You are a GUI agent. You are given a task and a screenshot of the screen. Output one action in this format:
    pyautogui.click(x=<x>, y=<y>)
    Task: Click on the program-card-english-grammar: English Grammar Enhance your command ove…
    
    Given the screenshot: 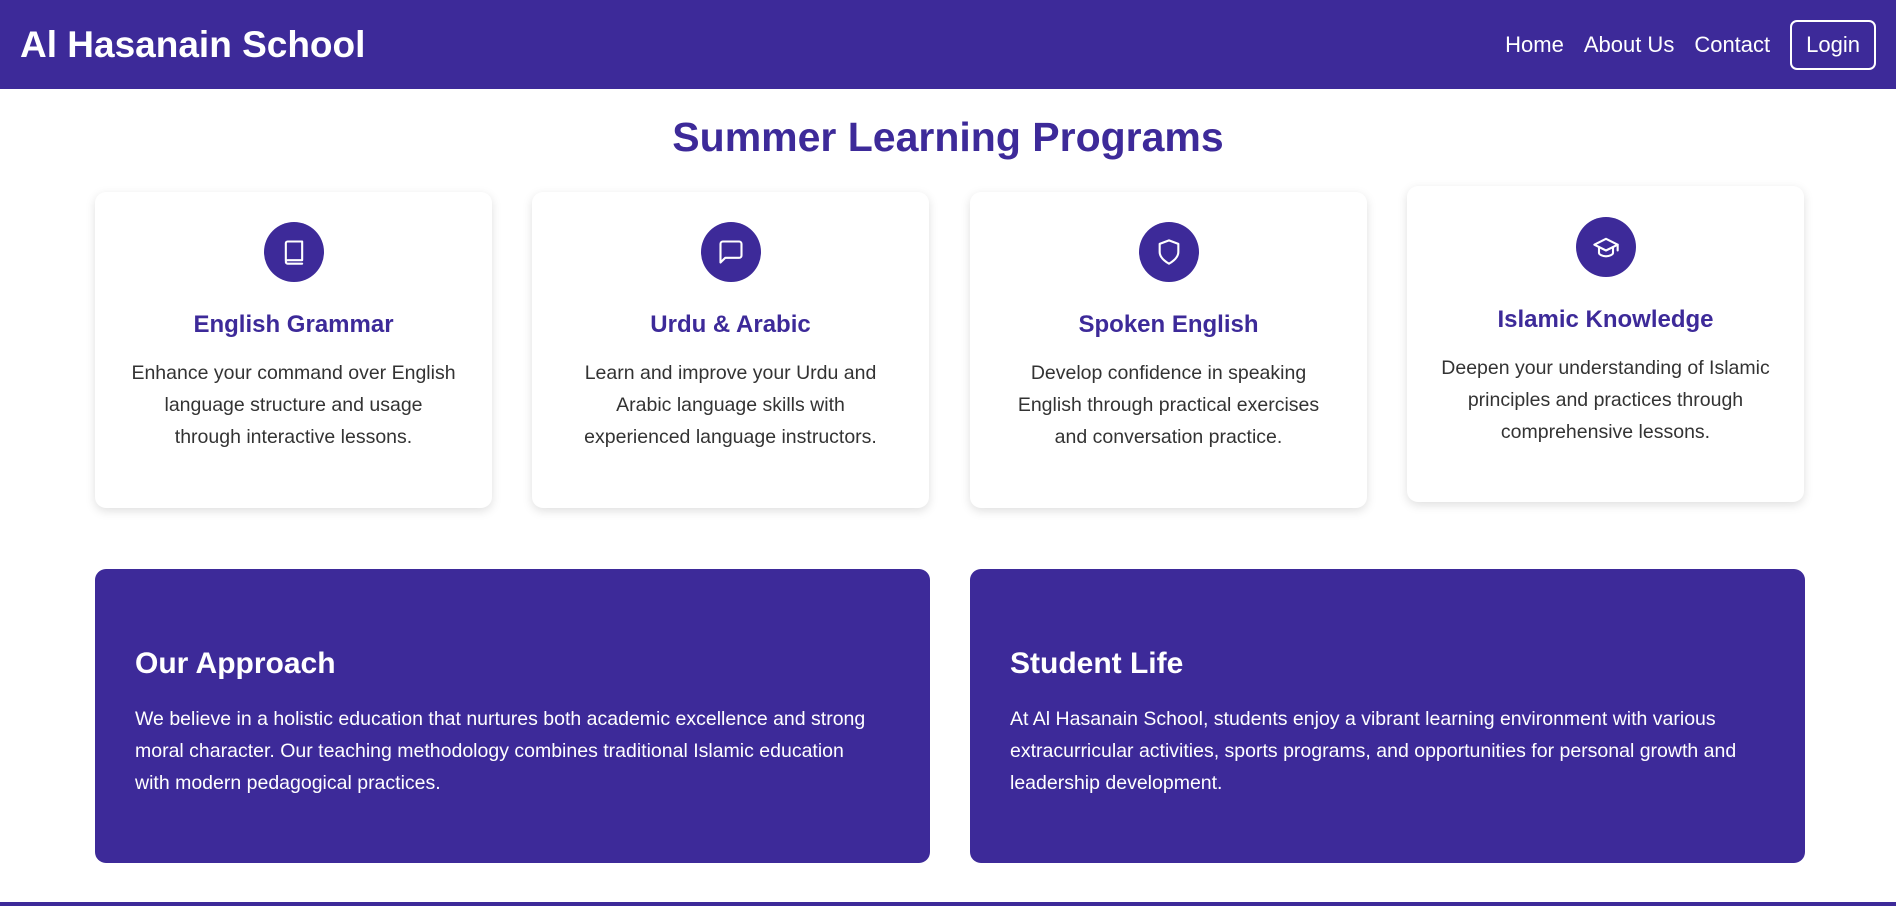 What is the action you would take?
    pyautogui.click(x=293, y=350)
    